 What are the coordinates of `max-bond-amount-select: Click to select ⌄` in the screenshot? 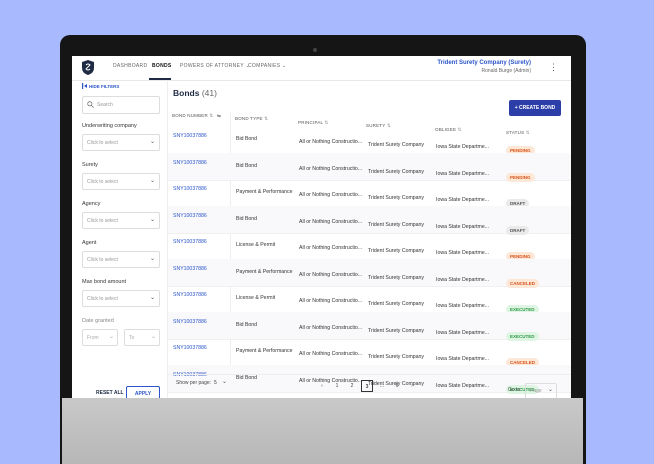 It's located at (121, 298).